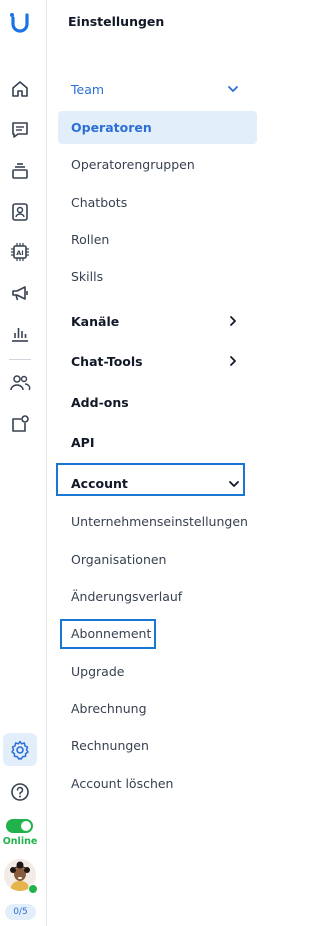 This screenshot has width=320, height=926. Describe the element at coordinates (20, 24) in the screenshot. I see `logo-icon` at that location.